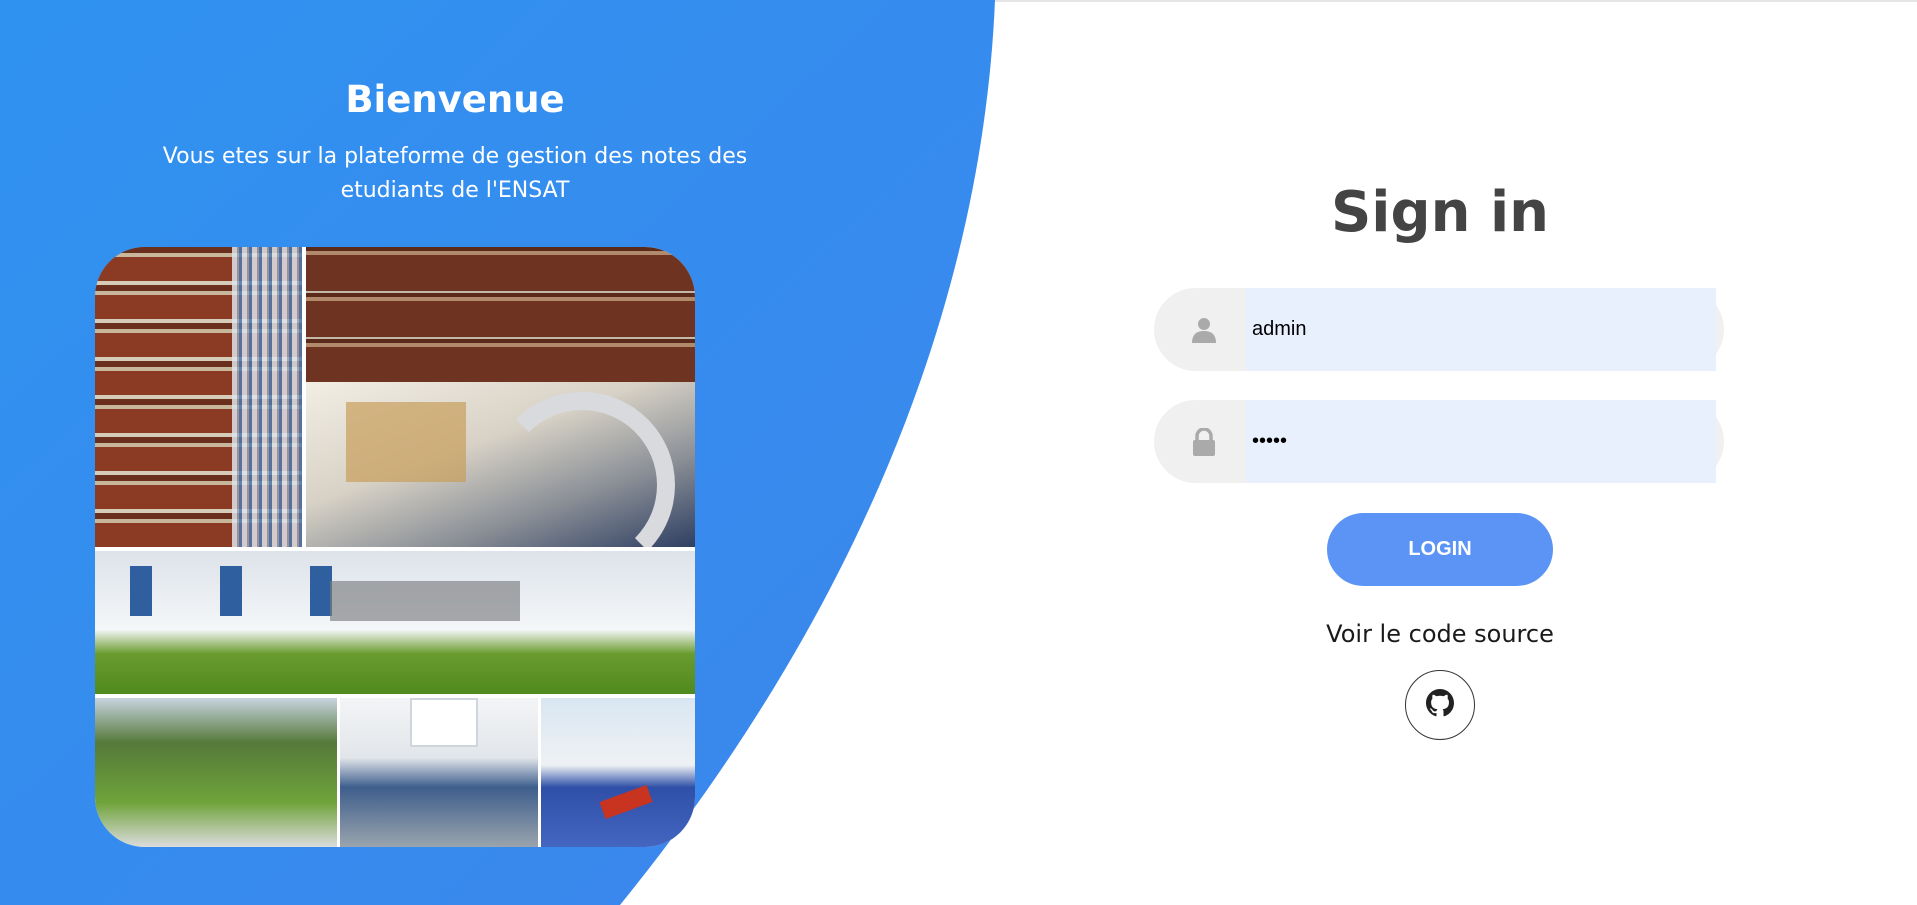  I want to click on github-link-button, so click(1440, 705).